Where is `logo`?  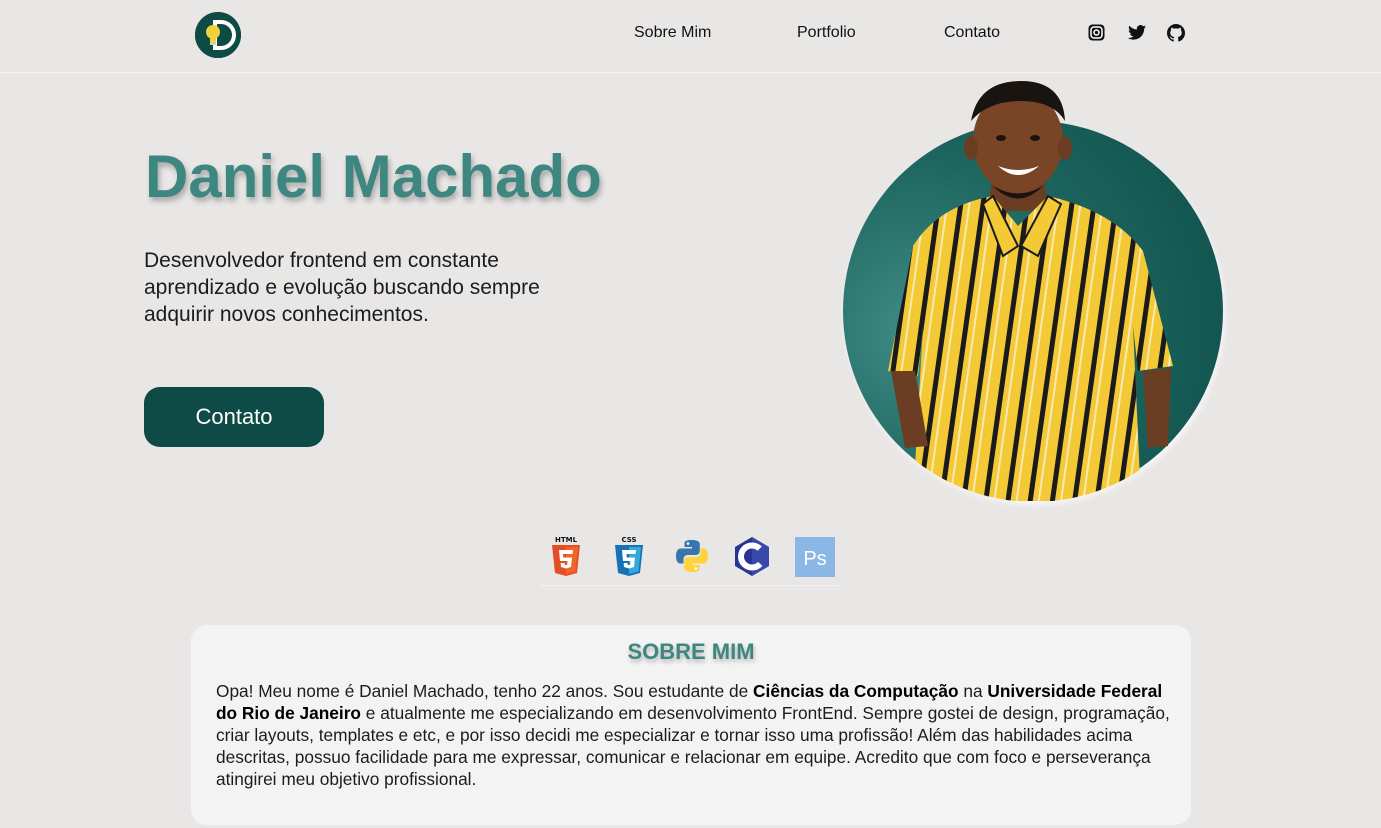 logo is located at coordinates (218, 35).